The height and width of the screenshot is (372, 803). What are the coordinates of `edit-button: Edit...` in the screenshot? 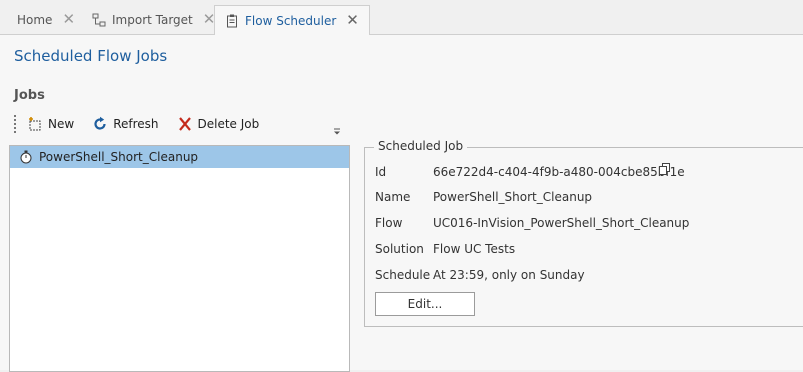 It's located at (425, 304).